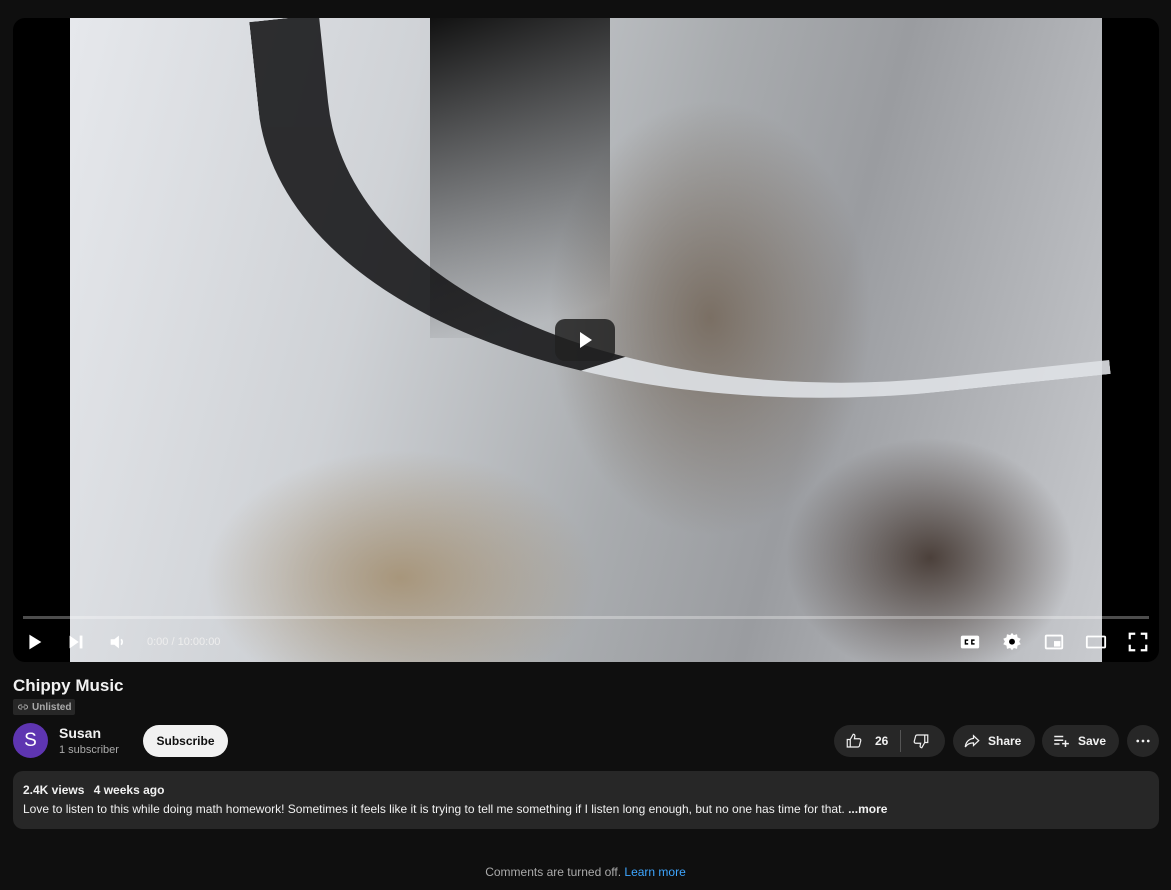 This screenshot has height=890, width=1171. I want to click on player-controls-right, so click(1054, 642).